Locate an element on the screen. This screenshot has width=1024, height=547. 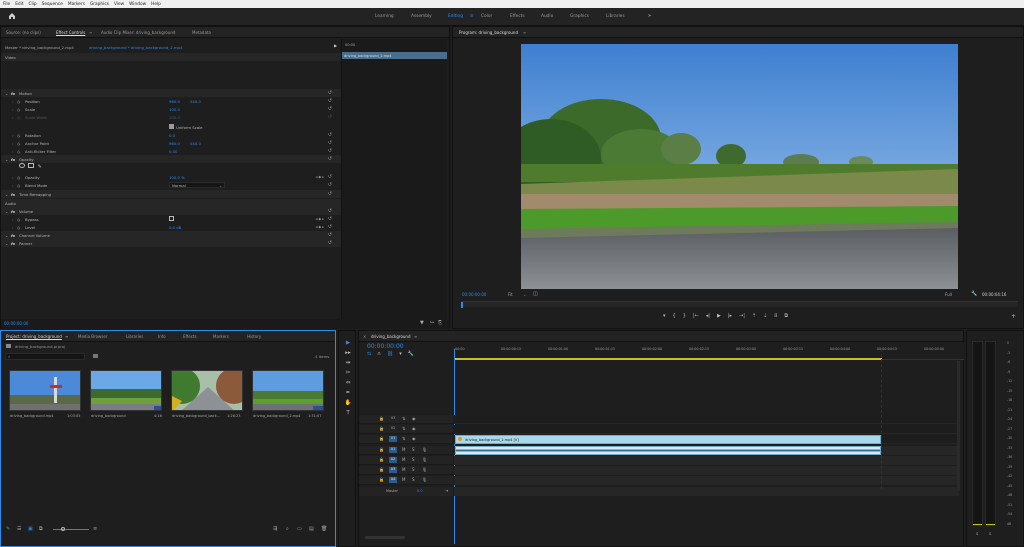
menu-clip: Clip is located at coordinates (33, 4).